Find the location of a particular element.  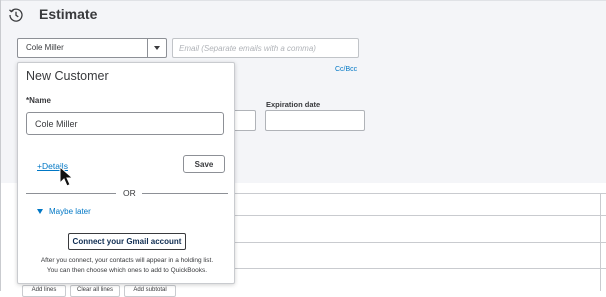

connect-gmail-button: Connect your Gmail account is located at coordinates (127, 241).